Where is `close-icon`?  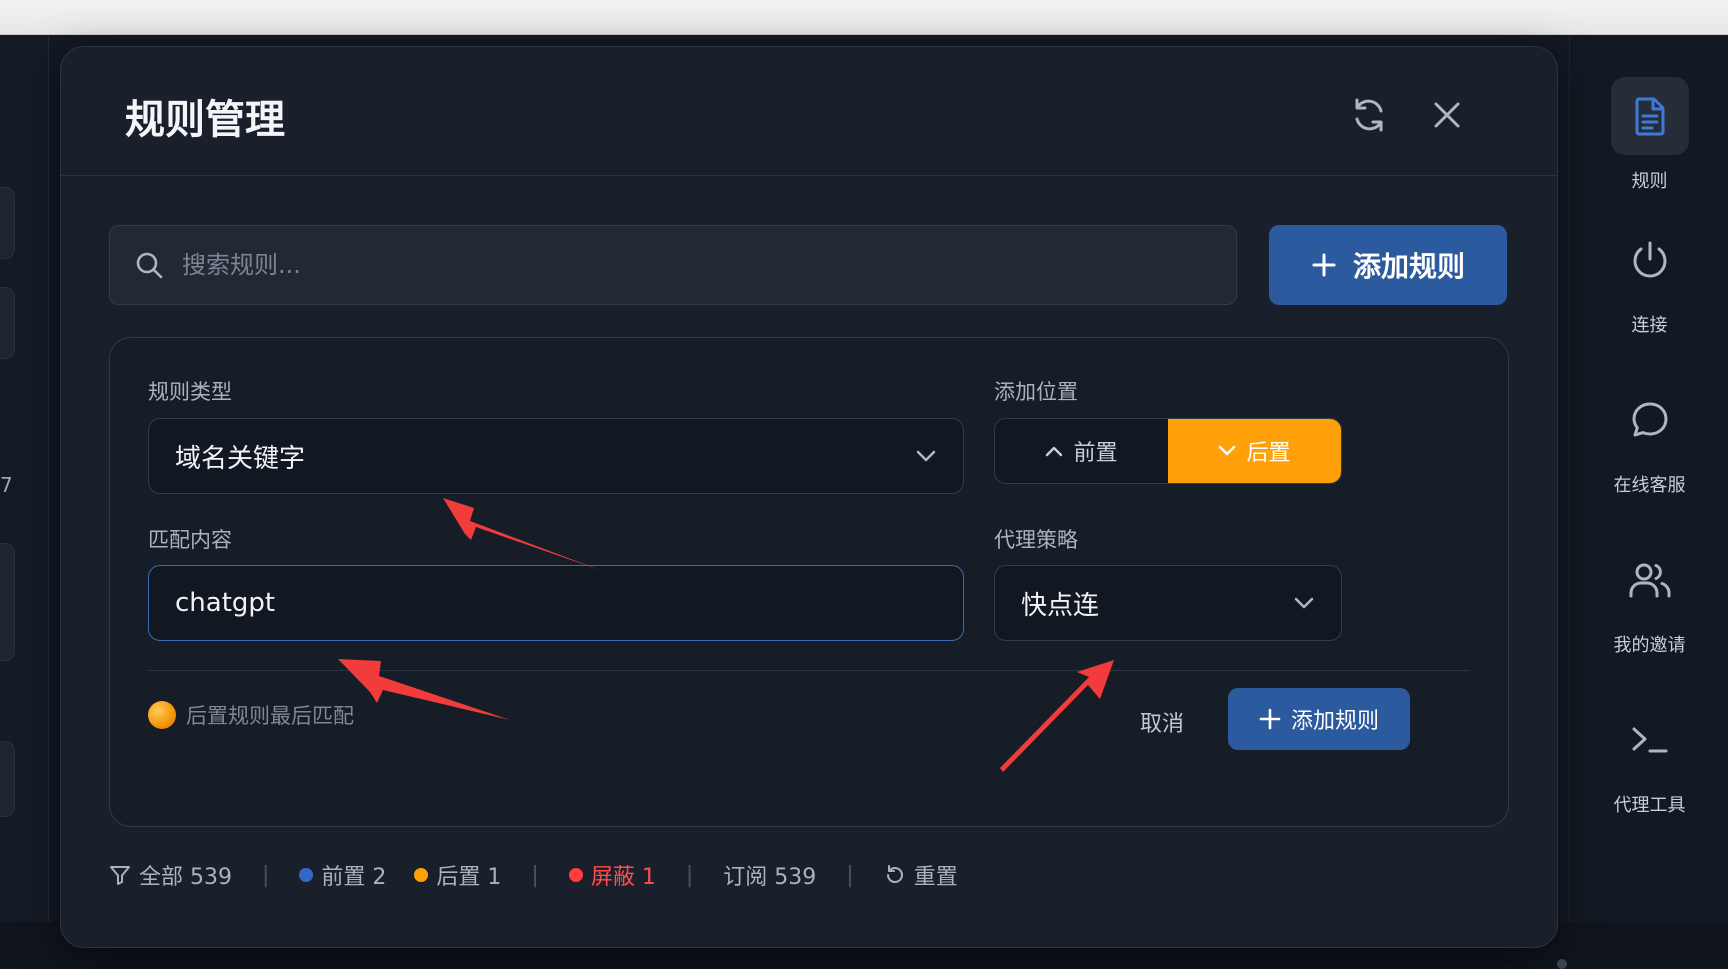 close-icon is located at coordinates (1447, 115).